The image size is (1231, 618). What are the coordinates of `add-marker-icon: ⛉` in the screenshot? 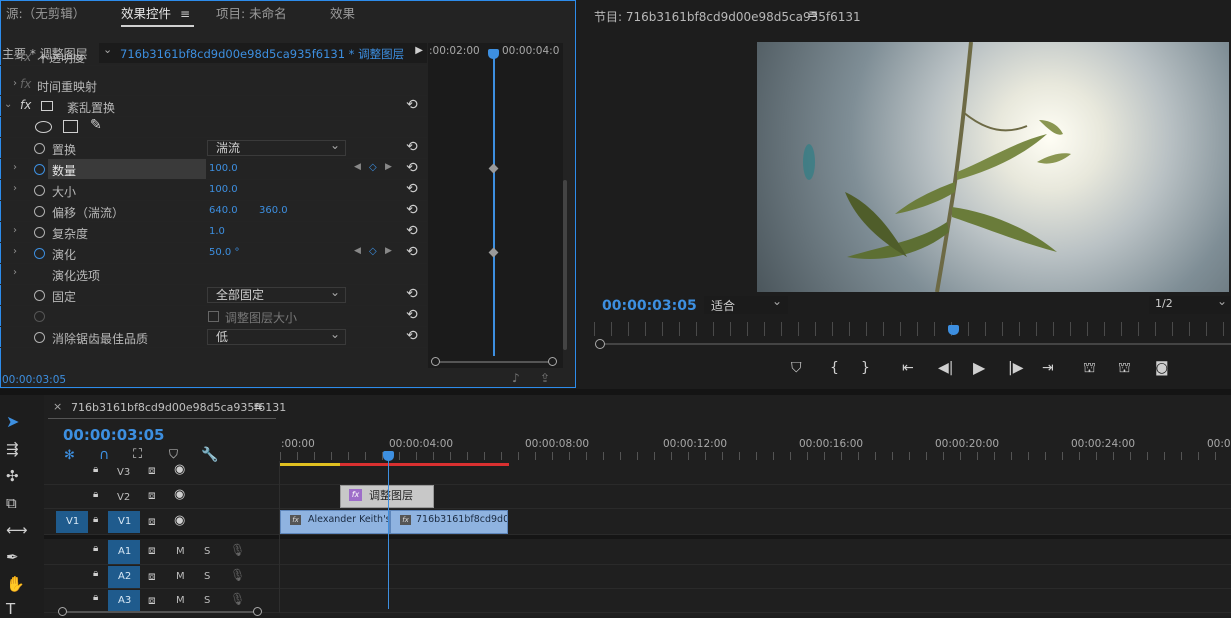 It's located at (173, 454).